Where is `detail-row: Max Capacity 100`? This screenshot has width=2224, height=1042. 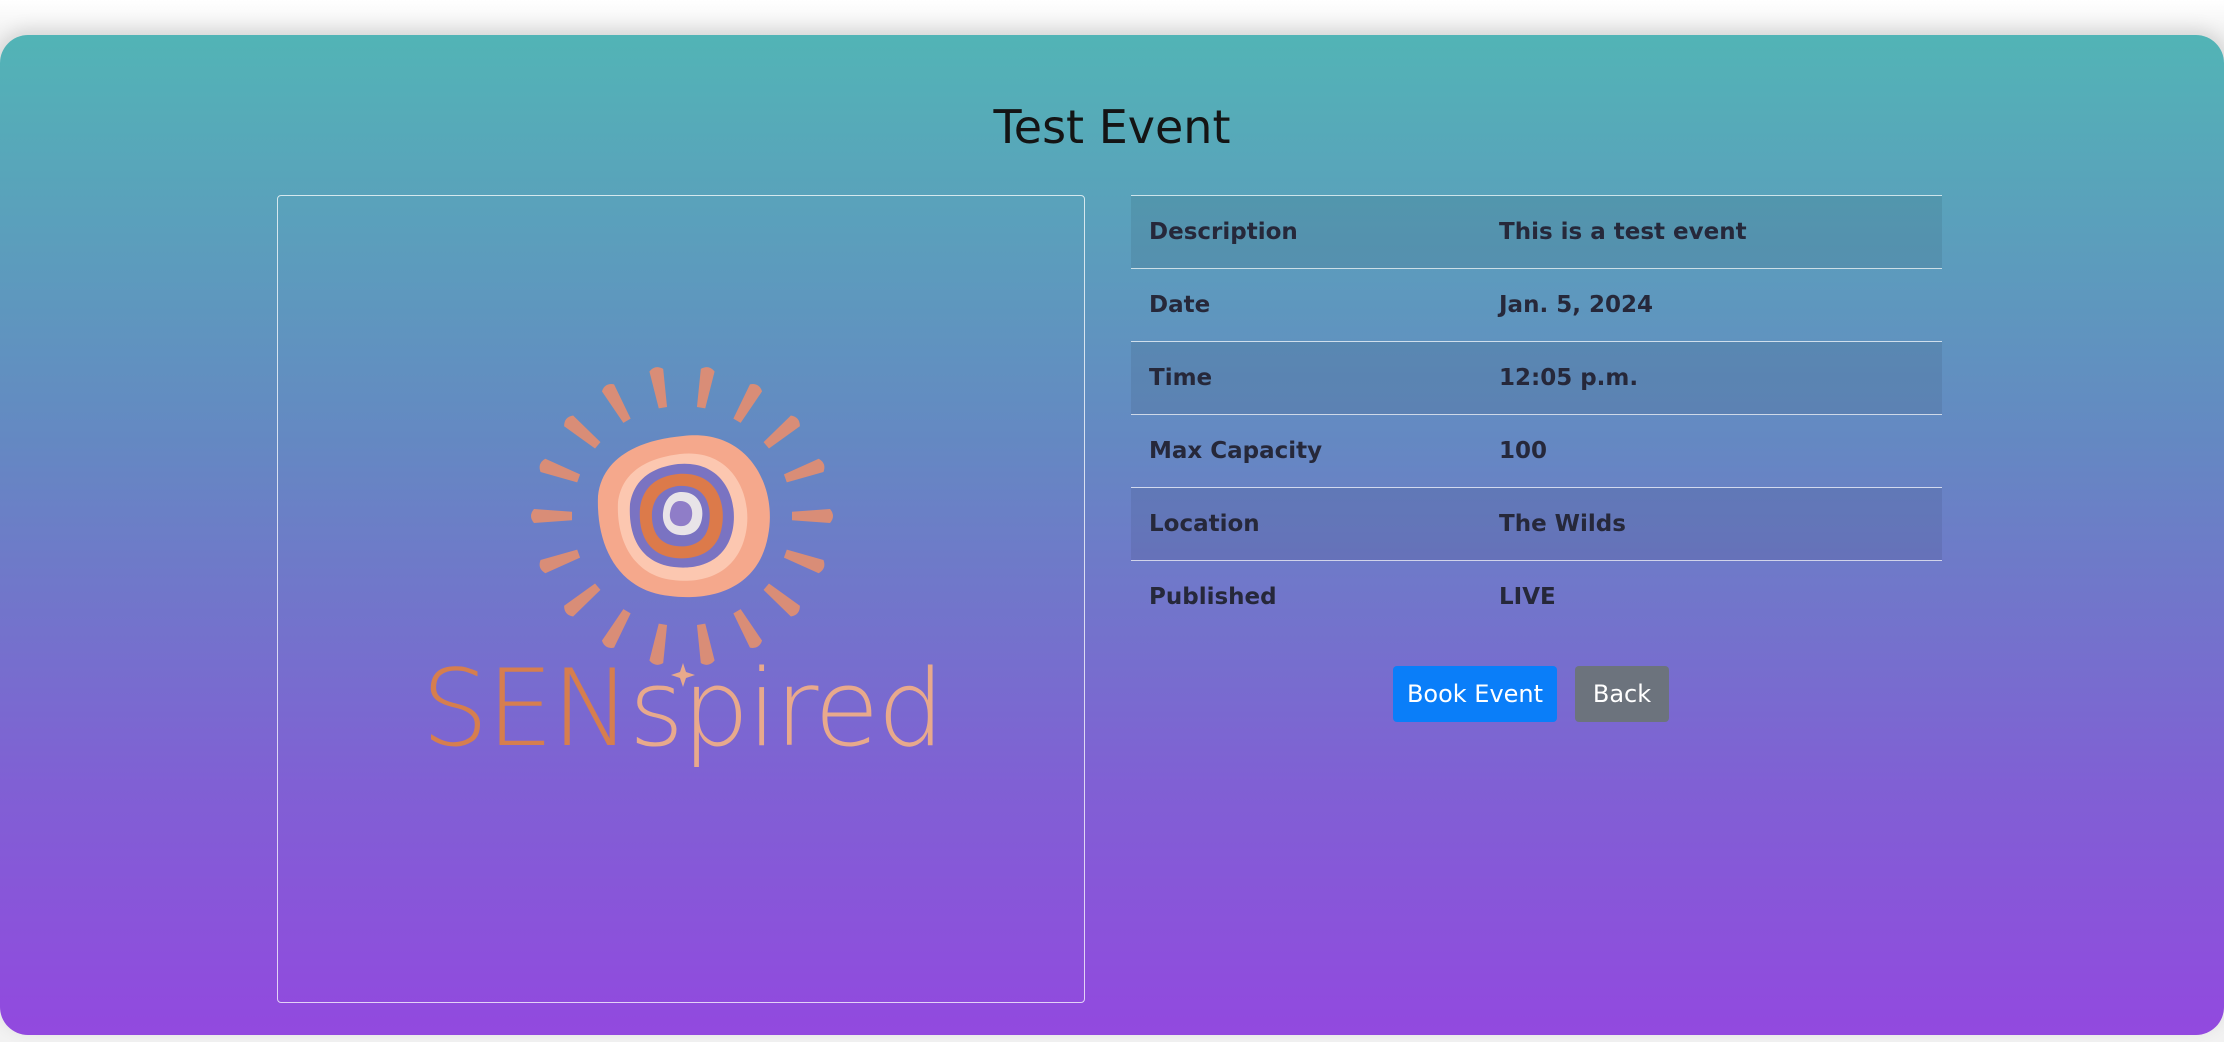 detail-row: Max Capacity 100 is located at coordinates (1536, 451).